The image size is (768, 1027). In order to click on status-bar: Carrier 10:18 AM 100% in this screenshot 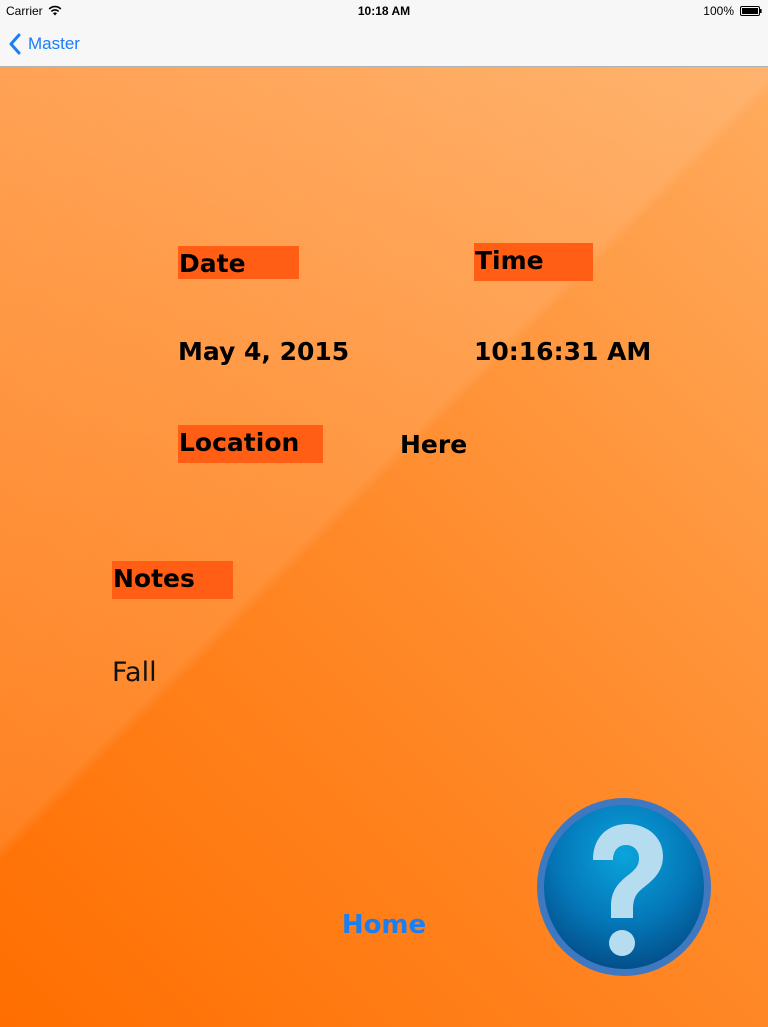, I will do `click(384, 11)`.